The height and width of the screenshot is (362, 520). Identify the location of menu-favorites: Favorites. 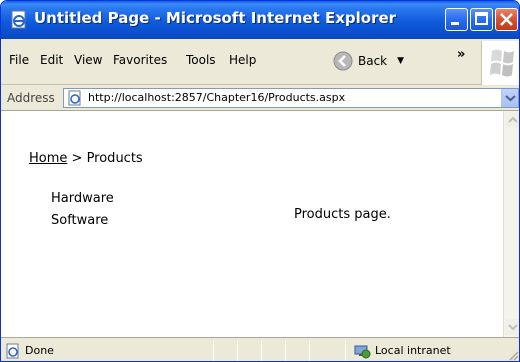
(140, 60).